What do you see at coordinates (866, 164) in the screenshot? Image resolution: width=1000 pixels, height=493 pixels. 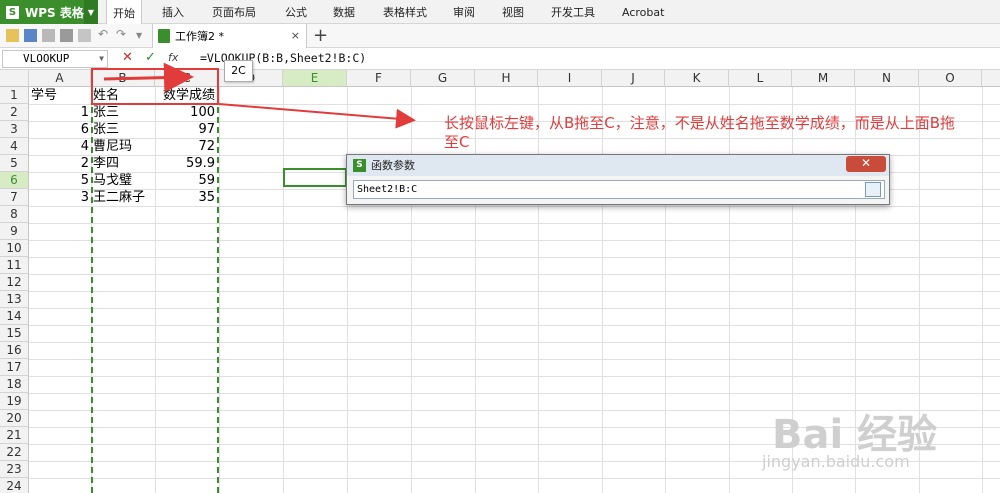 I see `close-icon: ✕` at bounding box center [866, 164].